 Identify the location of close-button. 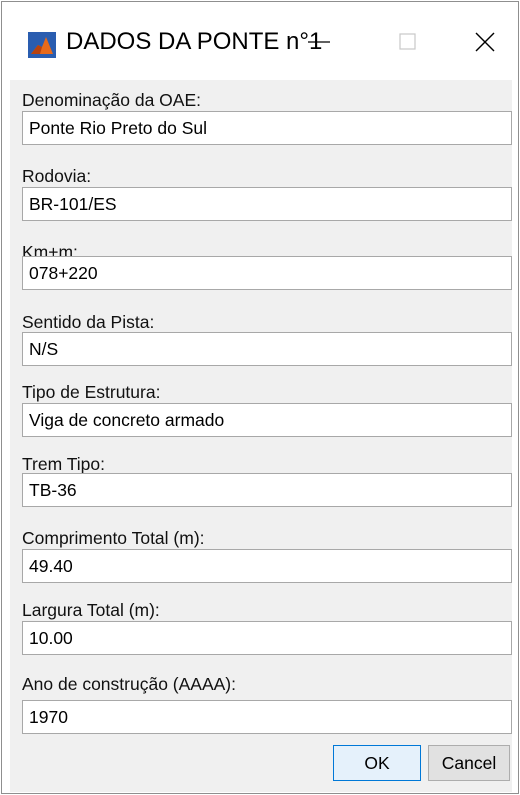
(485, 42).